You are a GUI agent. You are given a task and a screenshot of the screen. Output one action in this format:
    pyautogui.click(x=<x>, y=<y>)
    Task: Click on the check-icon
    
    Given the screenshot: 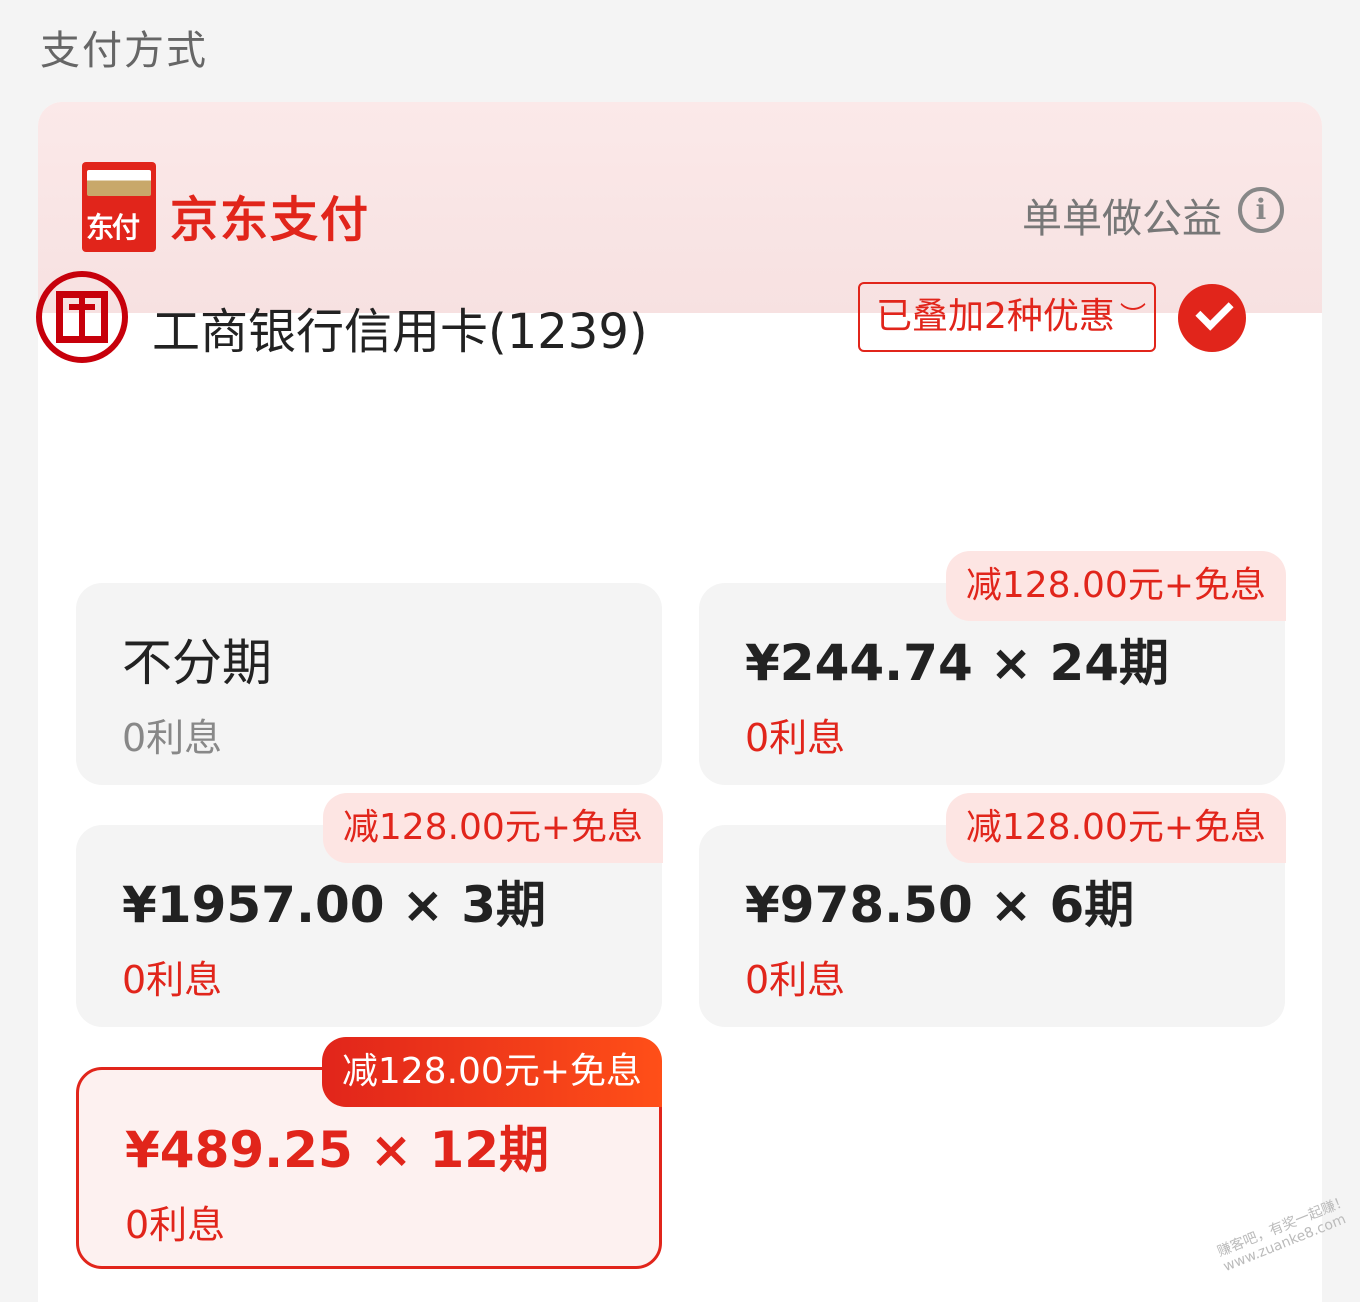 What is the action you would take?
    pyautogui.click(x=1212, y=318)
    